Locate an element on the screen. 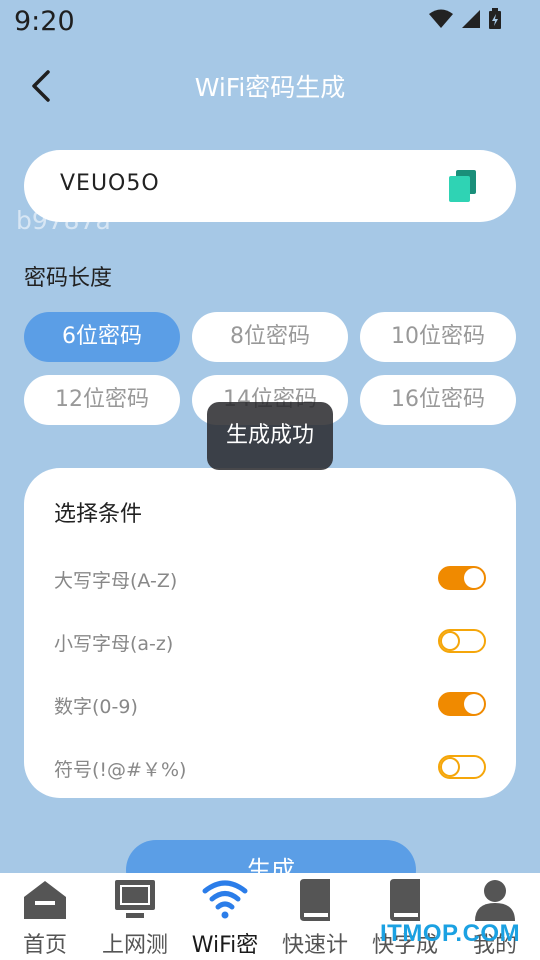 The height and width of the screenshot is (960, 540). nav-label: 快速计 is located at coordinates (314, 945).